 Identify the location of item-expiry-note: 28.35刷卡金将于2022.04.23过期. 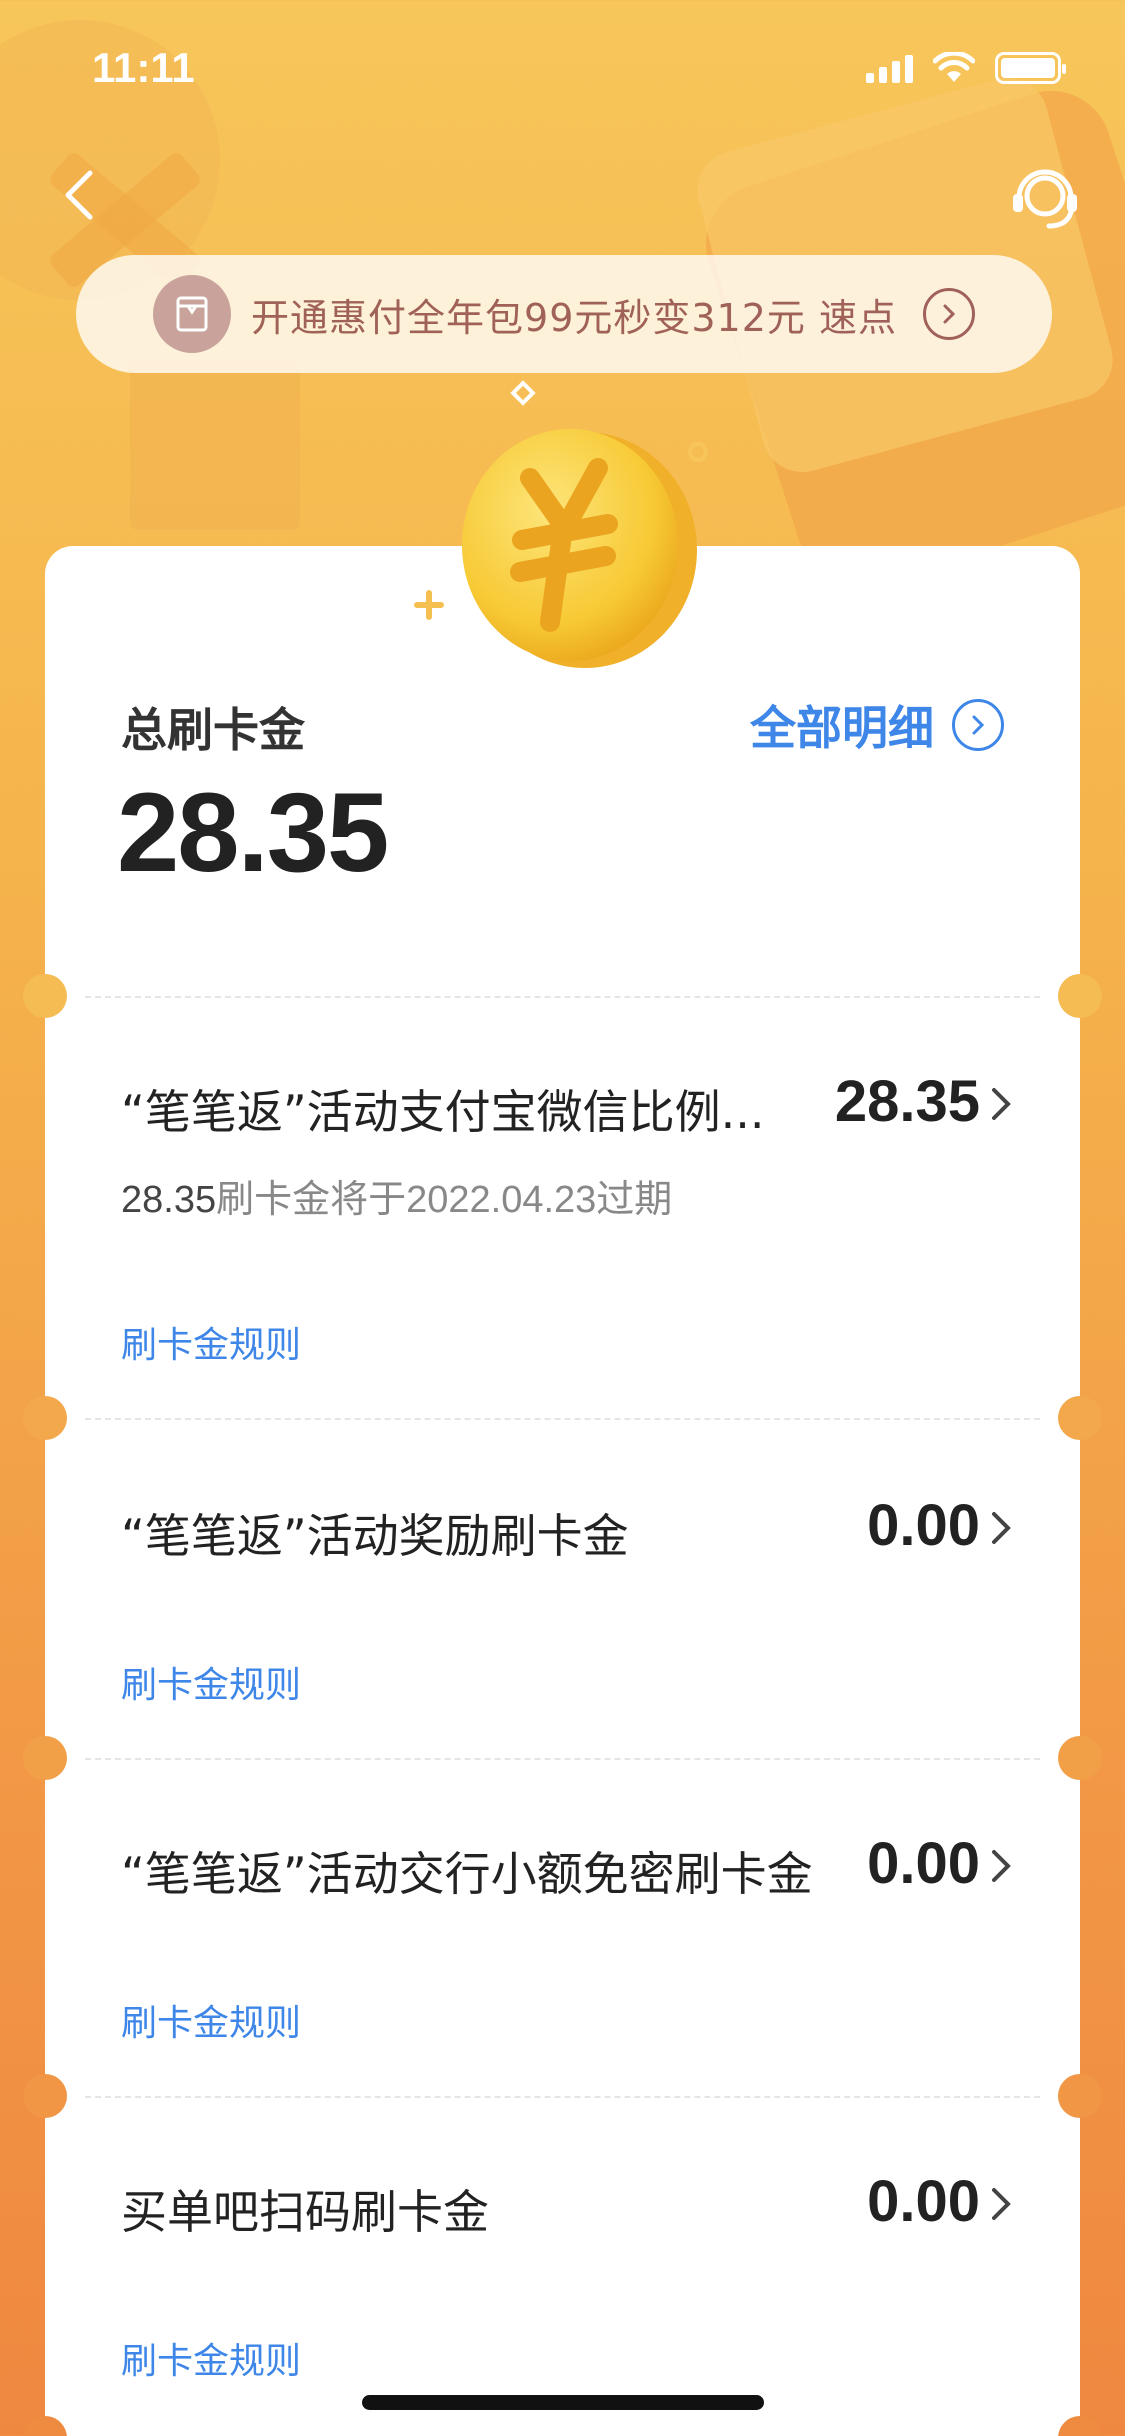
(396, 1195).